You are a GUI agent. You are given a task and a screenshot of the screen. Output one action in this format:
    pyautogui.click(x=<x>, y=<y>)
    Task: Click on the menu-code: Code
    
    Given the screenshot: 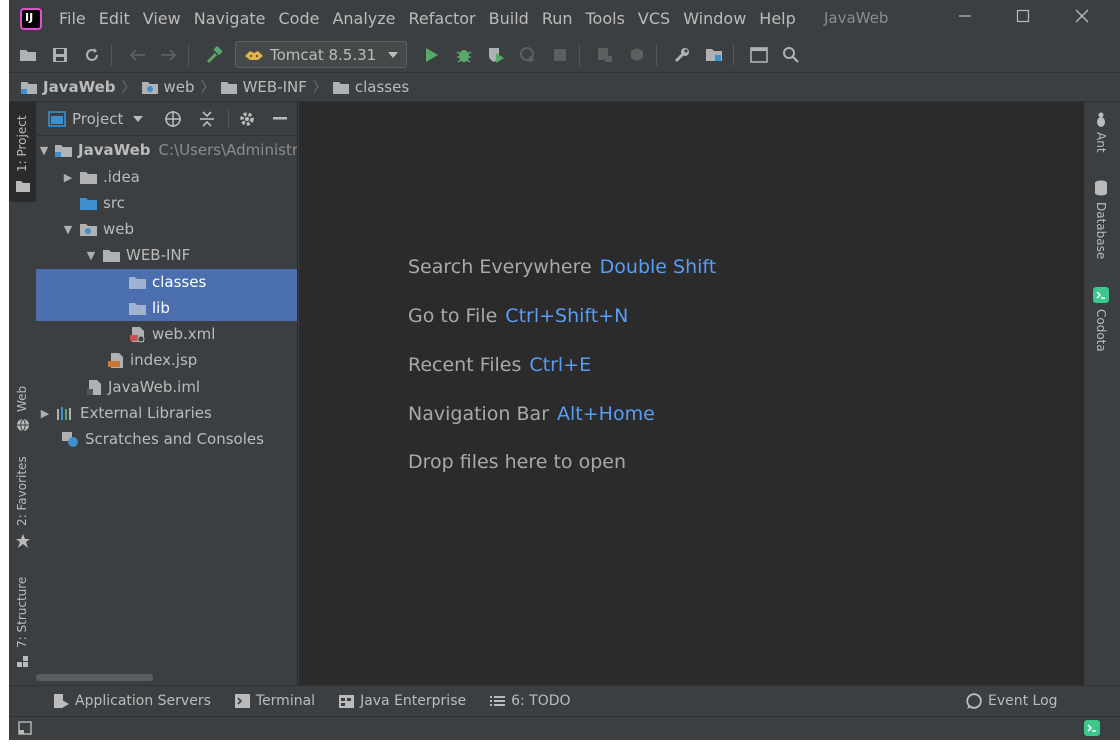 What is the action you would take?
    pyautogui.click(x=299, y=18)
    